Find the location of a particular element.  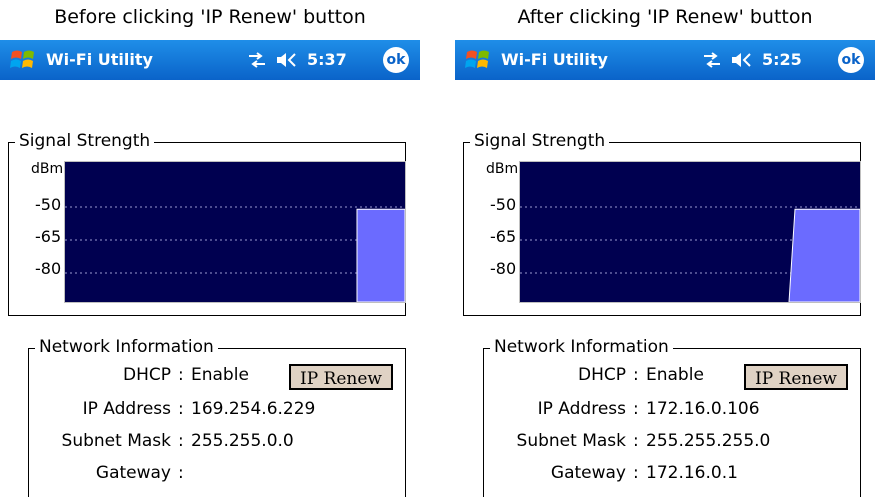

gateway-value: 172.16.0.1 is located at coordinates (692, 473).